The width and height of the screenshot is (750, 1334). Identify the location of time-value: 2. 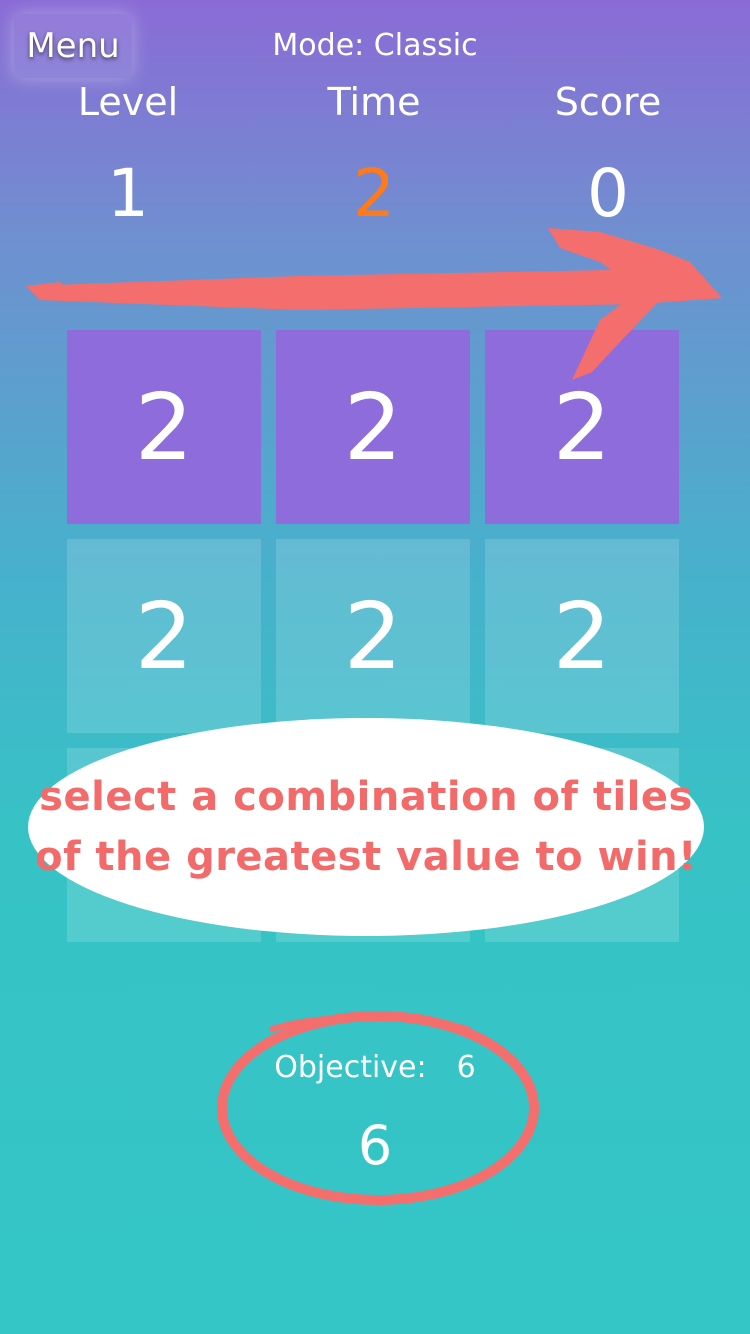
(374, 193).